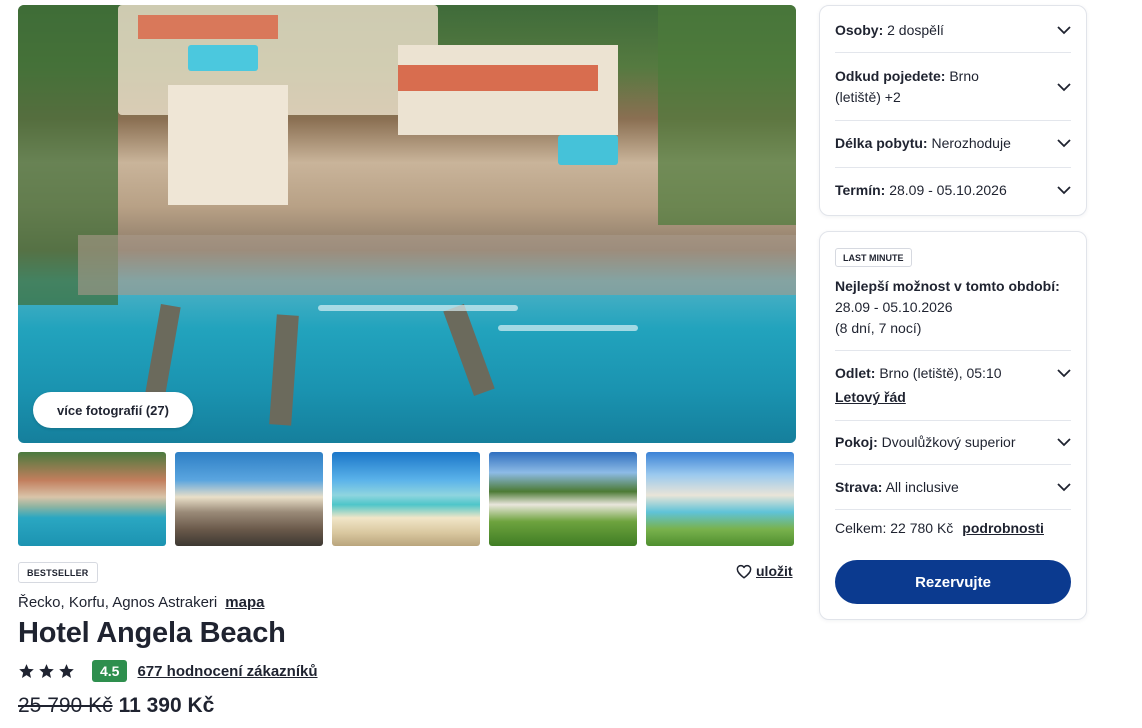  I want to click on review-score: 4.5, so click(110, 671).